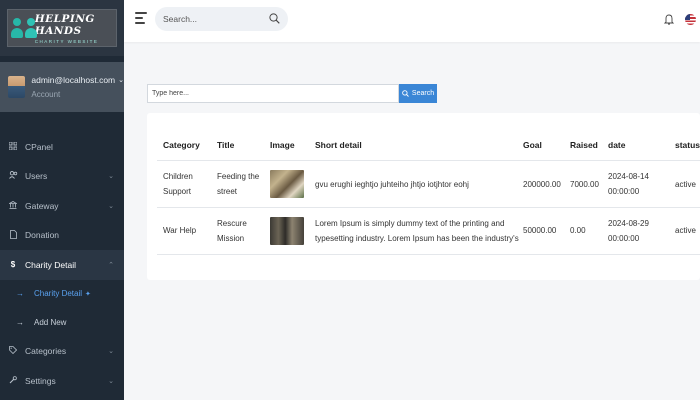 This screenshot has width=700, height=400. Describe the element at coordinates (238, 184) in the screenshot. I see `cell-title: Feeding the street` at that location.